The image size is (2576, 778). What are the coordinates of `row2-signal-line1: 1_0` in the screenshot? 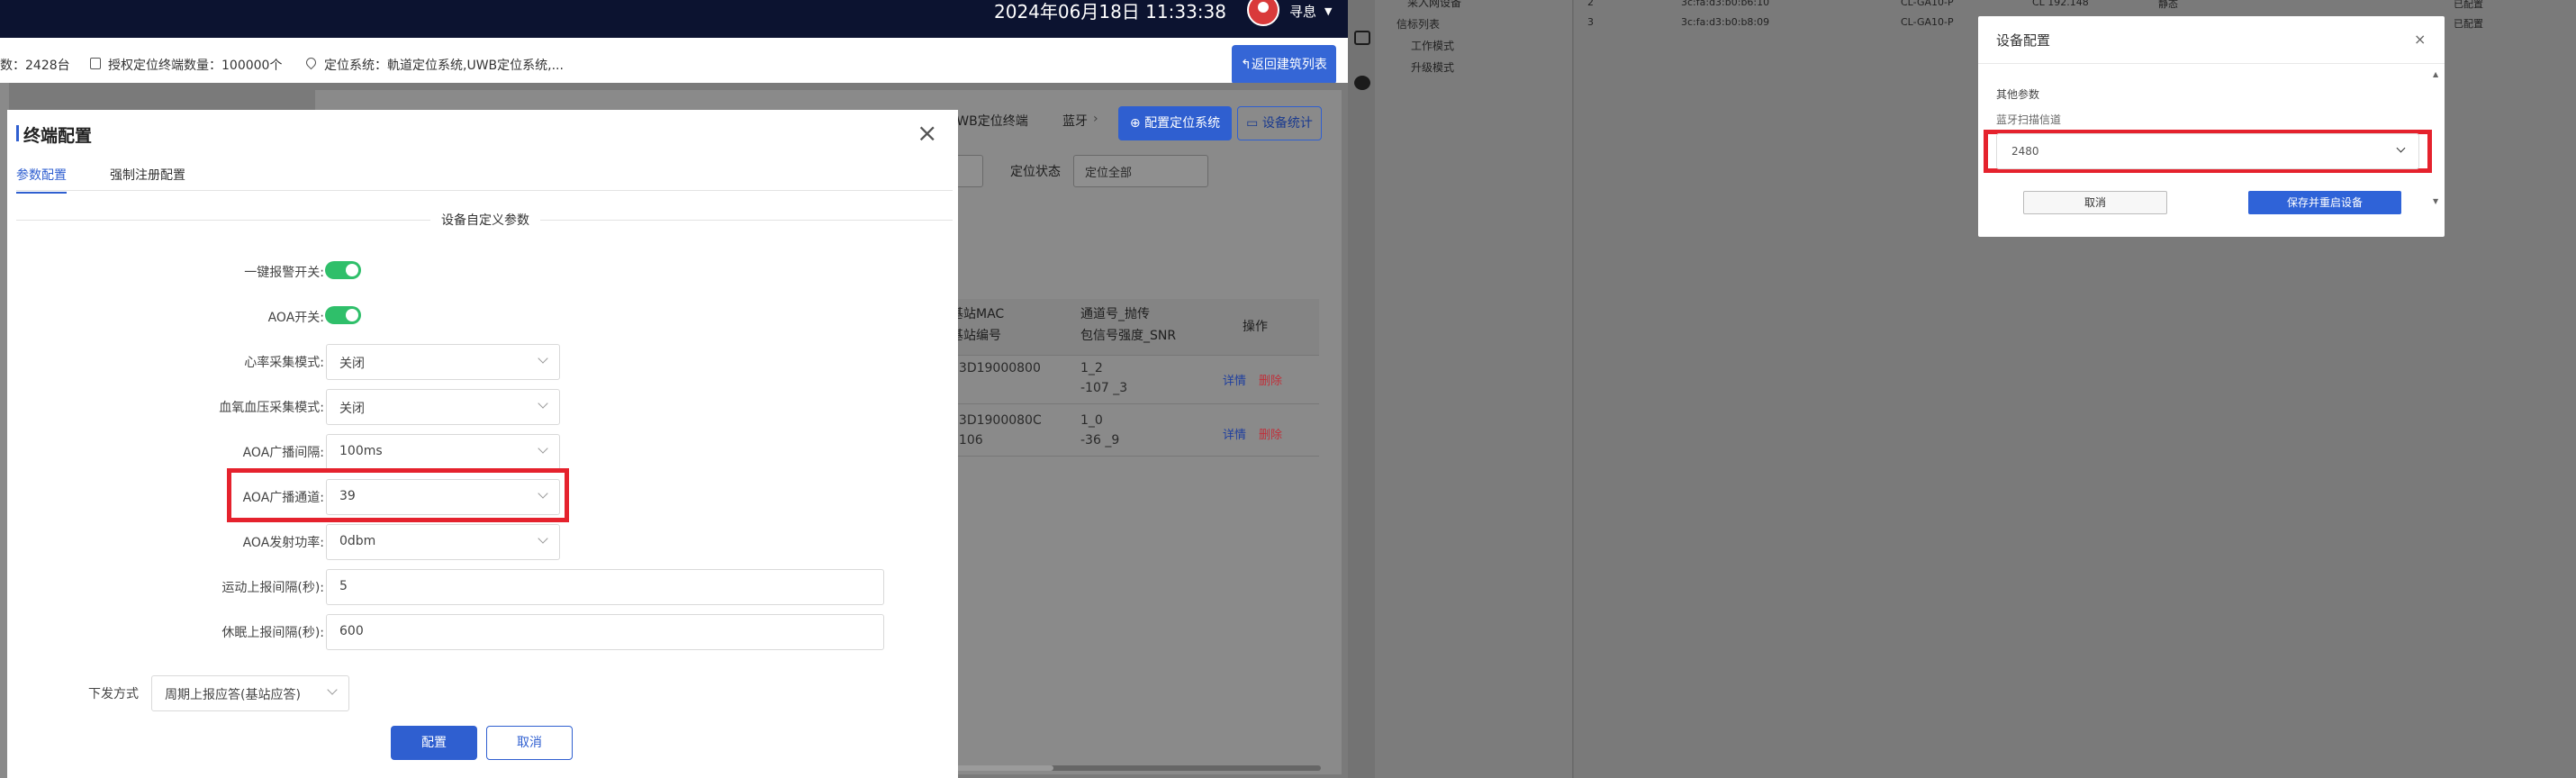 It's located at (1091, 420).